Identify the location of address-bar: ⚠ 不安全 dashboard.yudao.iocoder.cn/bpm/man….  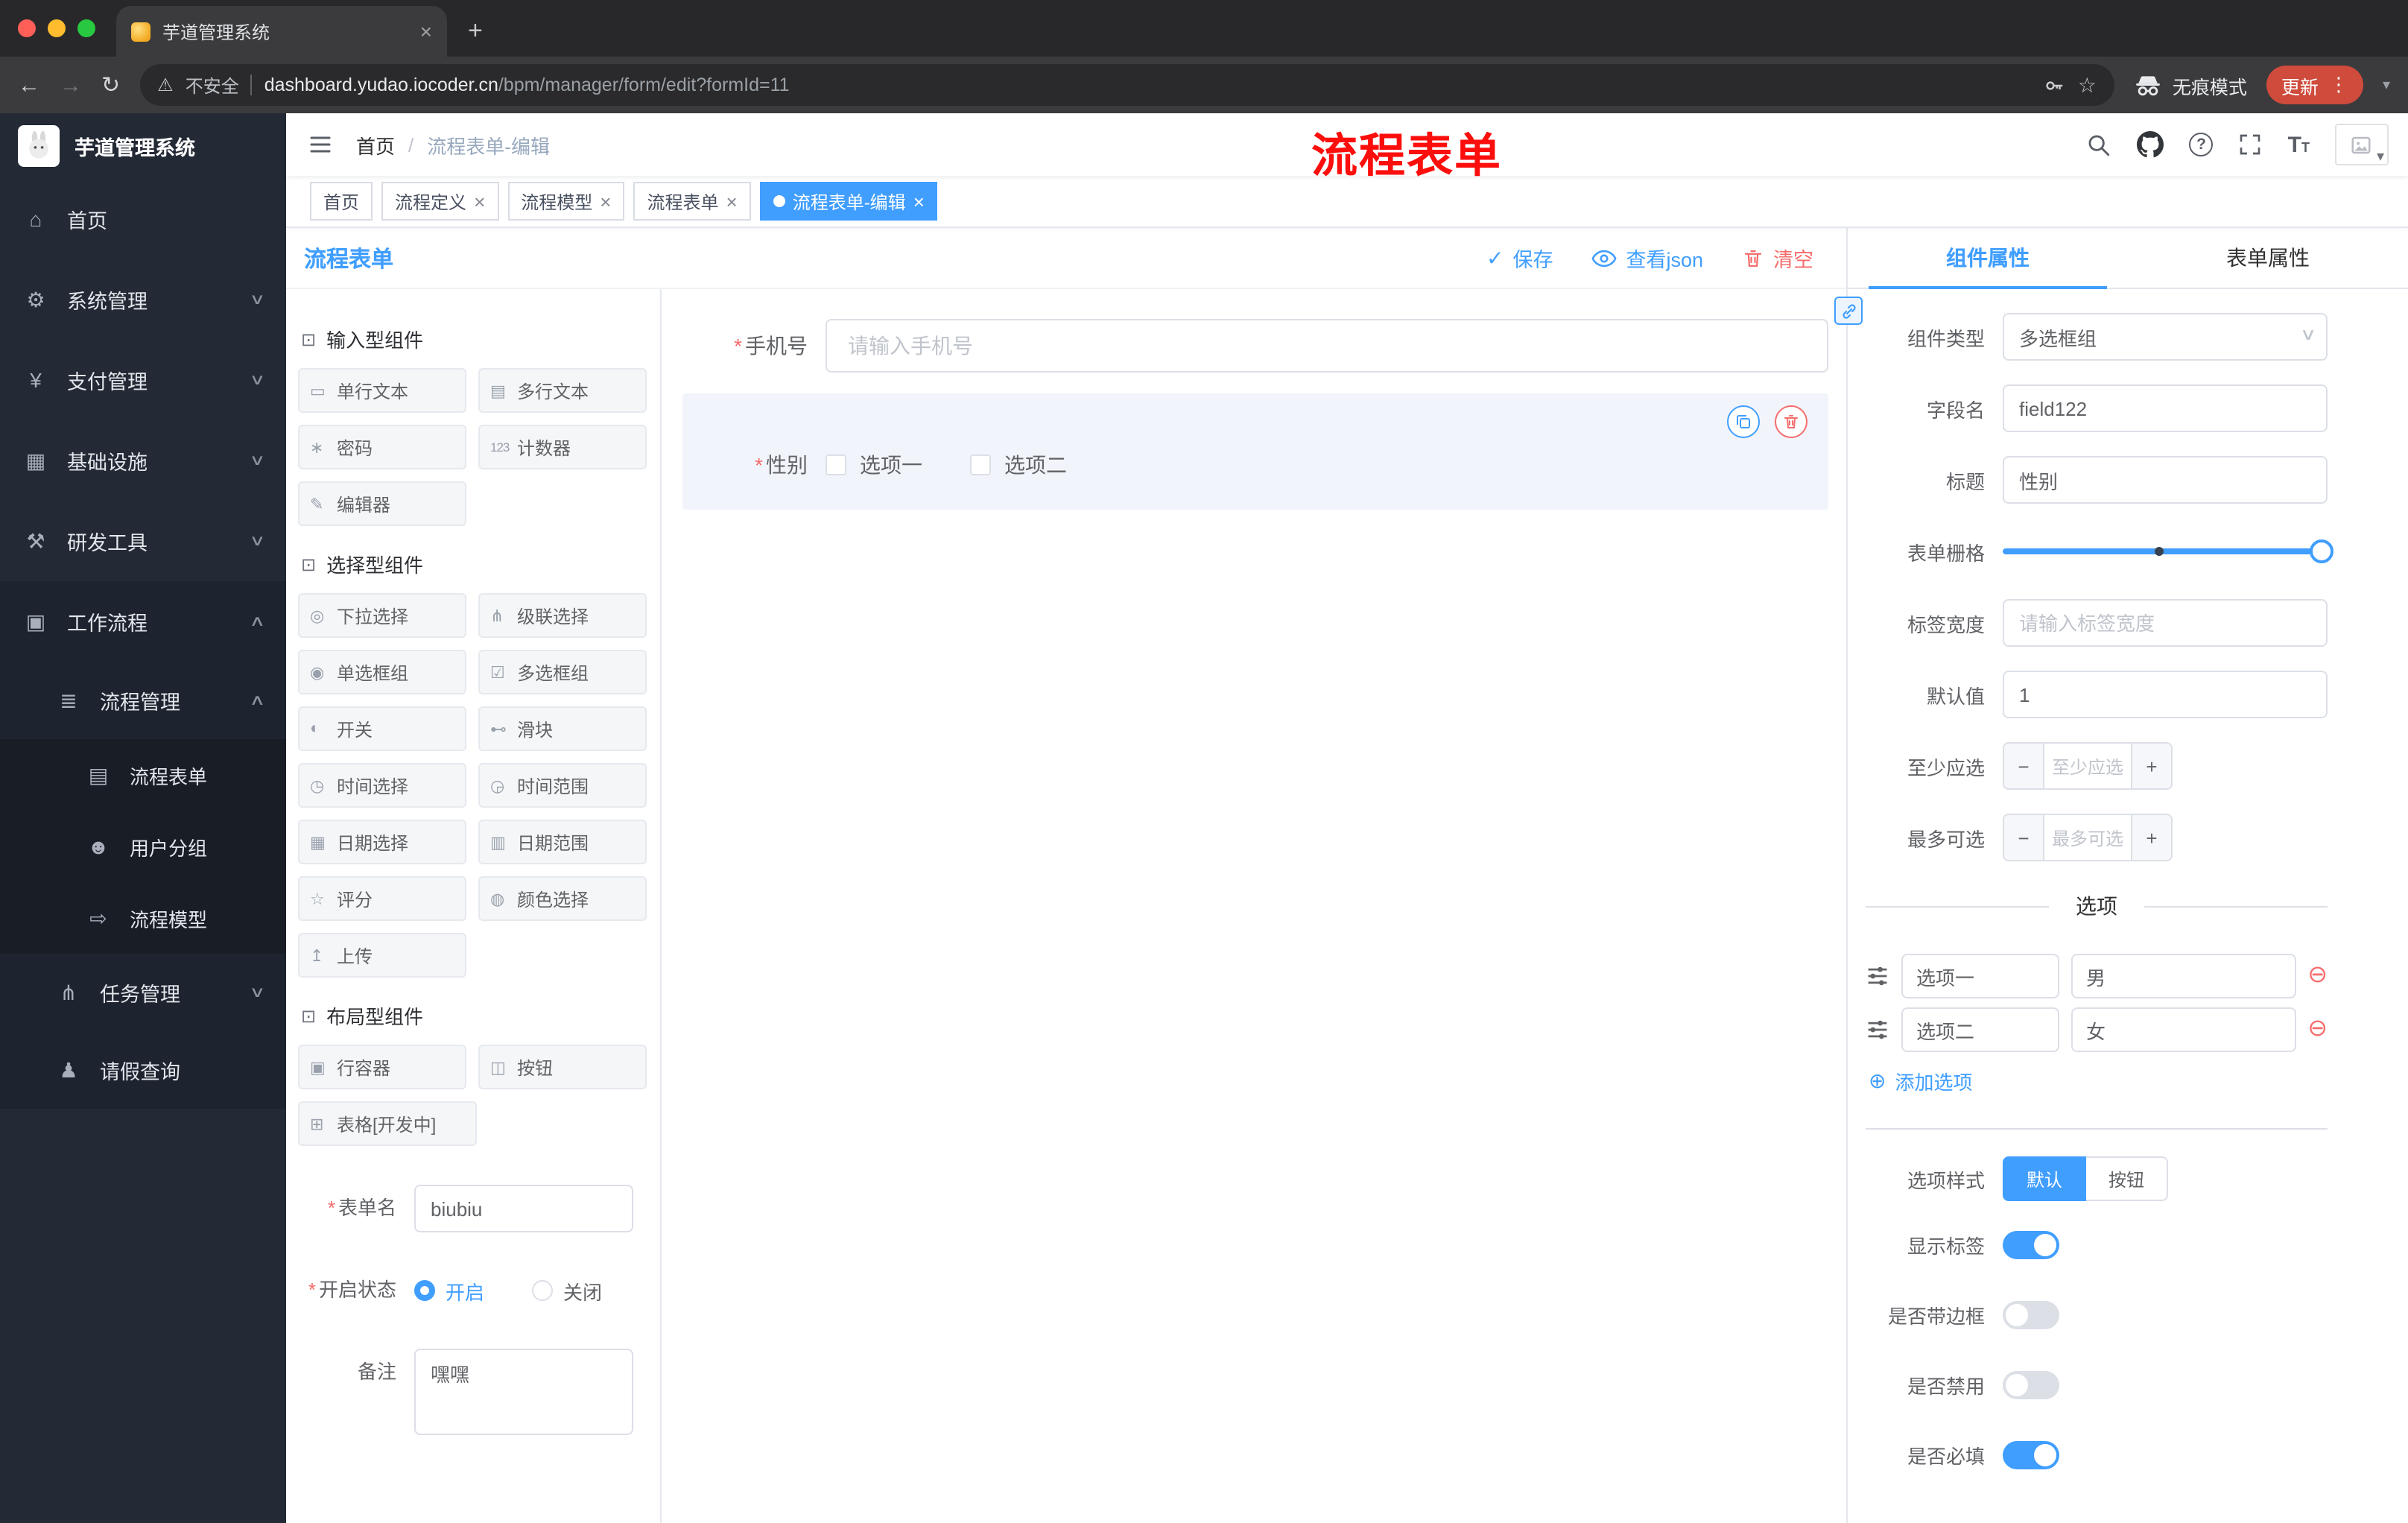
(1126, 85).